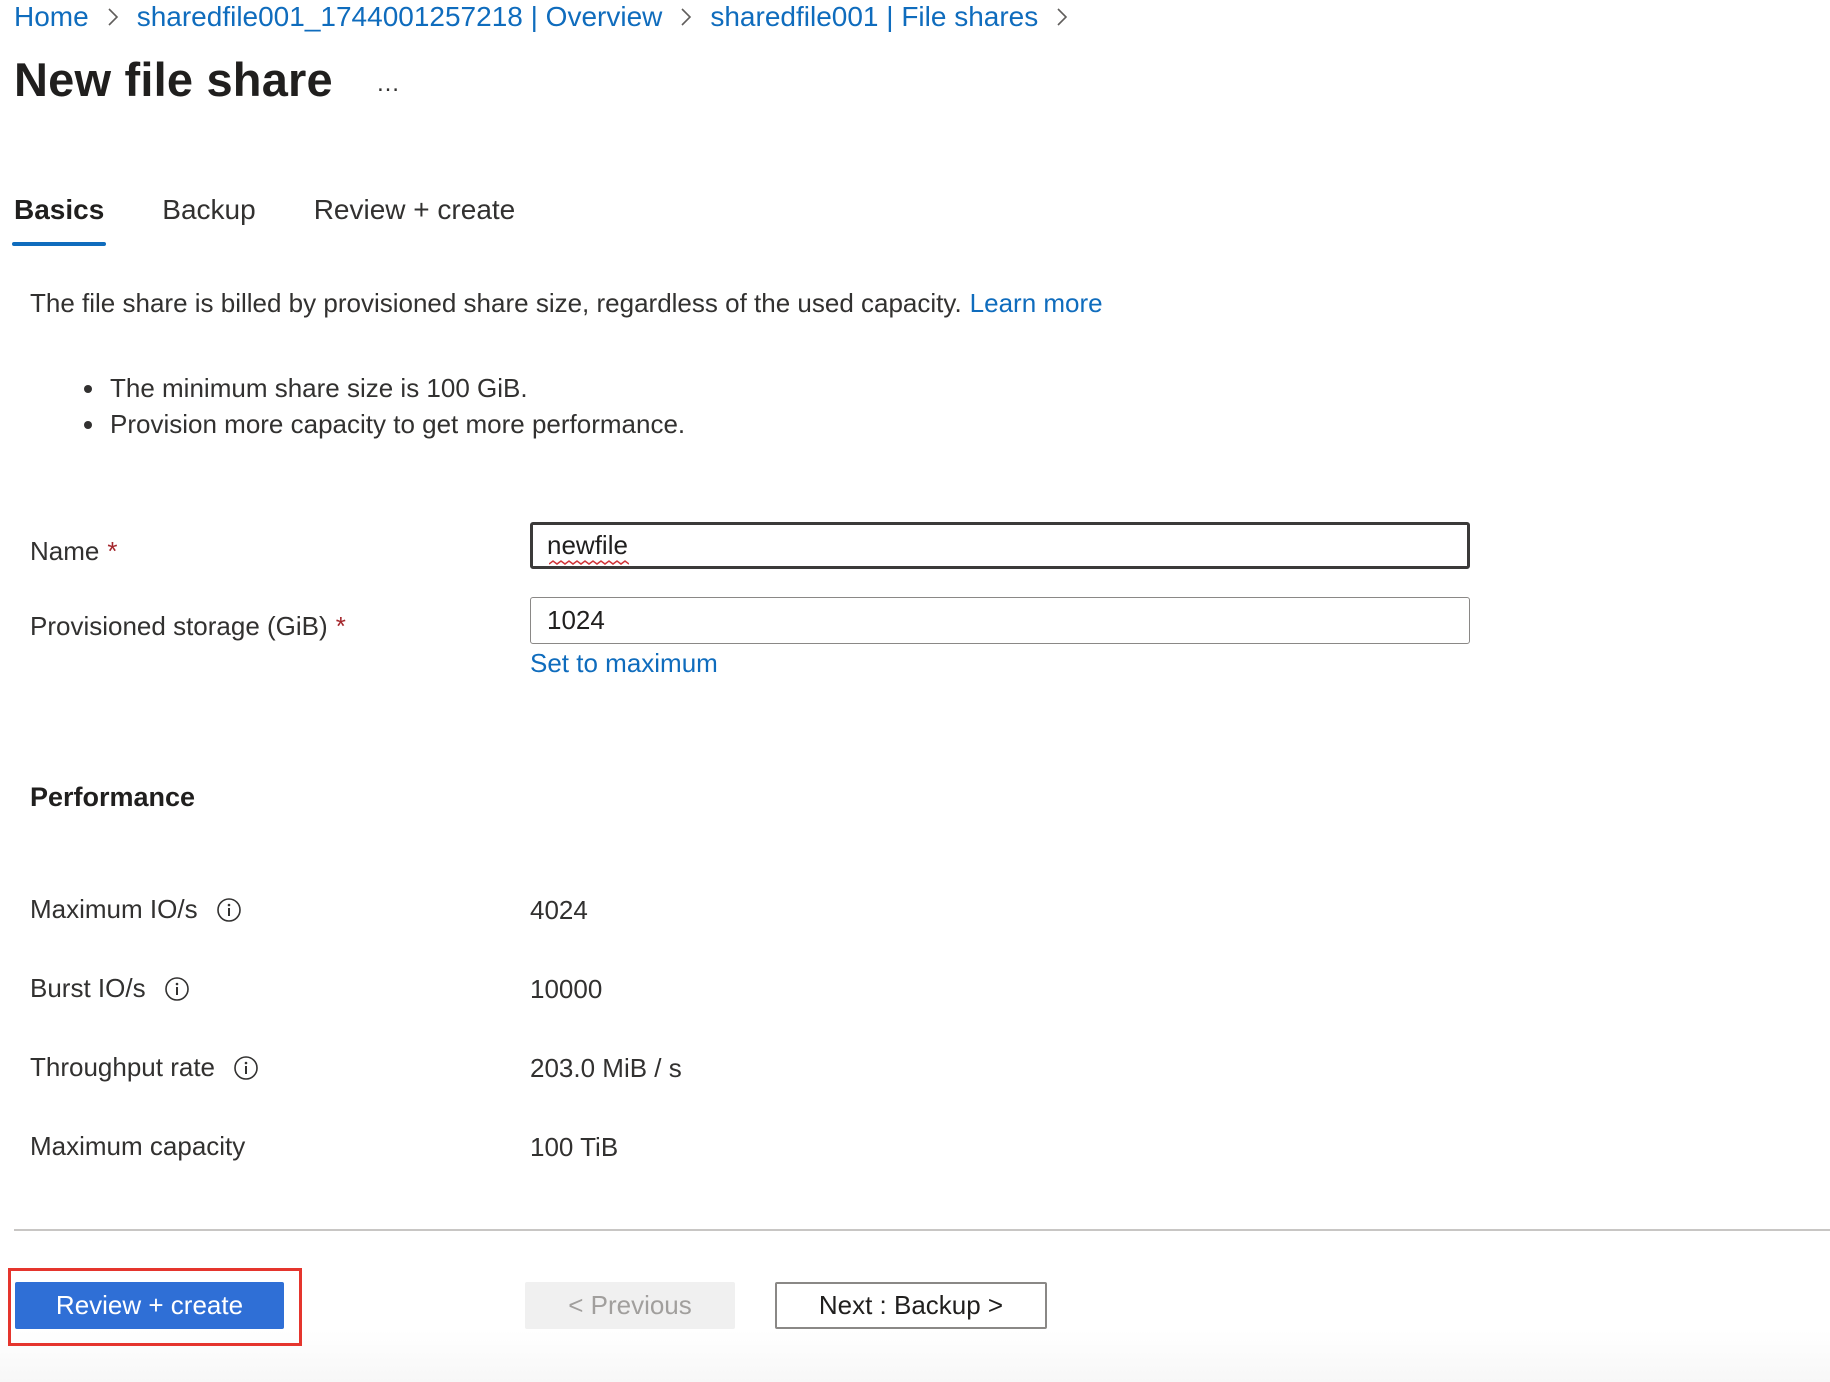  What do you see at coordinates (155, 1307) in the screenshot?
I see `highlight-annotation` at bounding box center [155, 1307].